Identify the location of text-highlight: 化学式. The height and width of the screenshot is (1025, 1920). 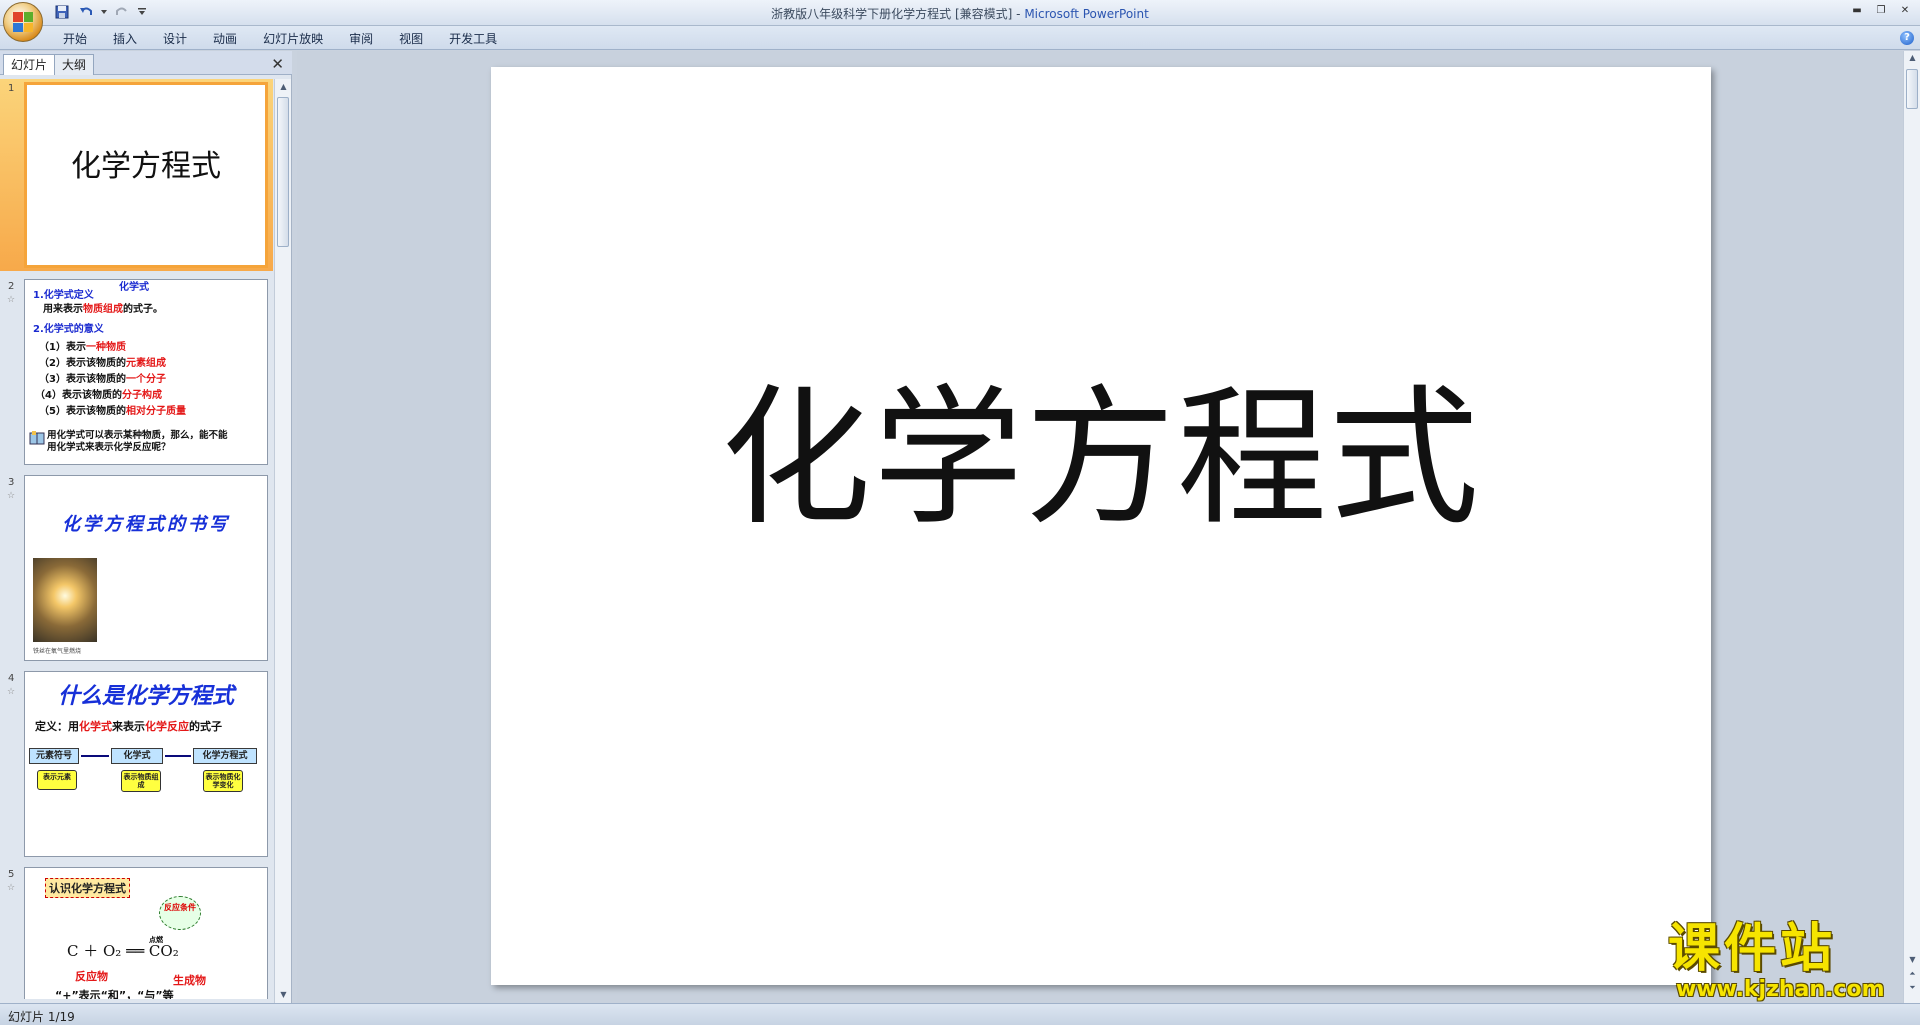
(95, 726).